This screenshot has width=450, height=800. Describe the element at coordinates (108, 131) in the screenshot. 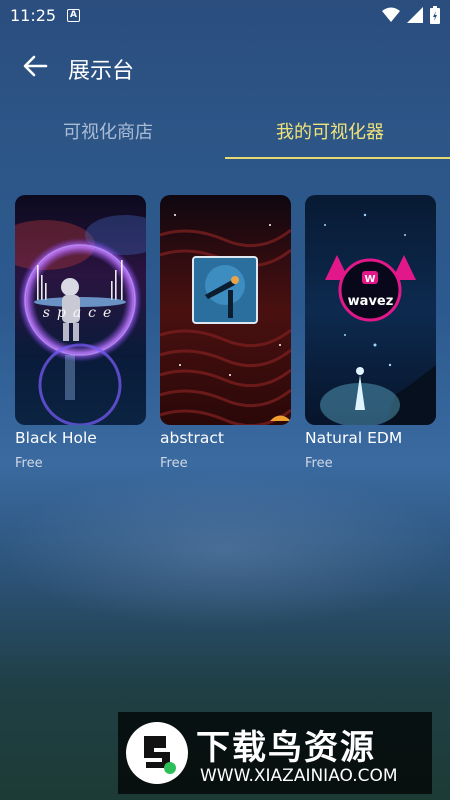

I see `tab-visualizer-store: 可视化商店` at that location.